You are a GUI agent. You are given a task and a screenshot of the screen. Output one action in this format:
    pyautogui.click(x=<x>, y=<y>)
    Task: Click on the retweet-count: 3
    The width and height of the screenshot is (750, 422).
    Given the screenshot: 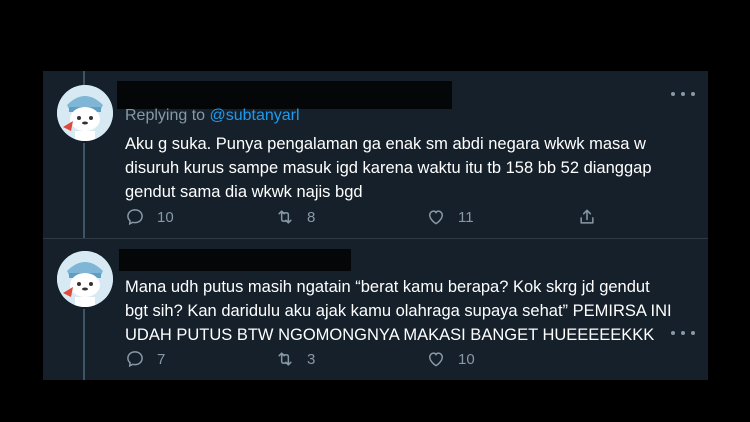 What is the action you would take?
    pyautogui.click(x=311, y=359)
    